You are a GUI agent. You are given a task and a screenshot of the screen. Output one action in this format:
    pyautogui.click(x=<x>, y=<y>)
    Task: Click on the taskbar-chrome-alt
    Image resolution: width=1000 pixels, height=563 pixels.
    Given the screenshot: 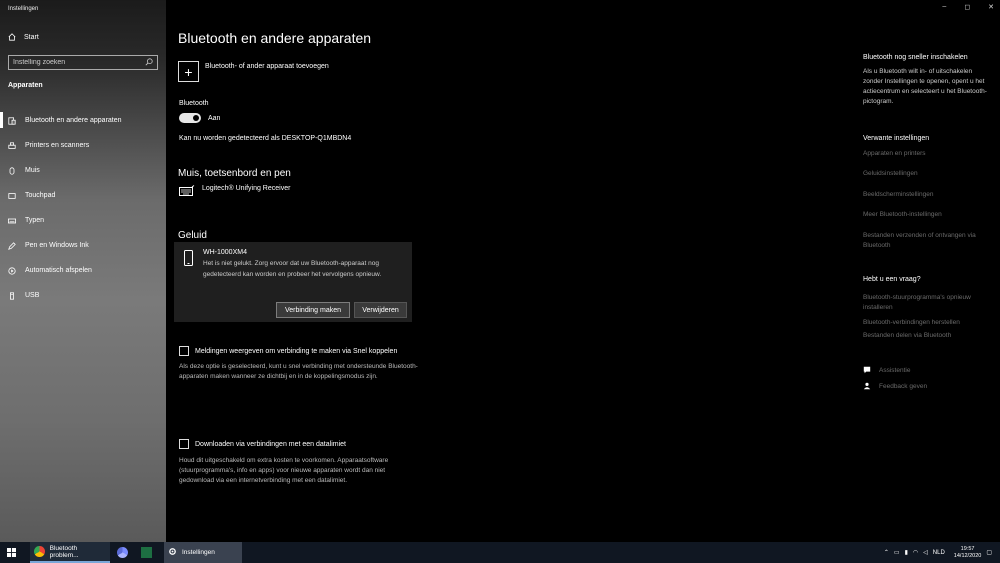 What is the action you would take?
    pyautogui.click(x=122, y=552)
    